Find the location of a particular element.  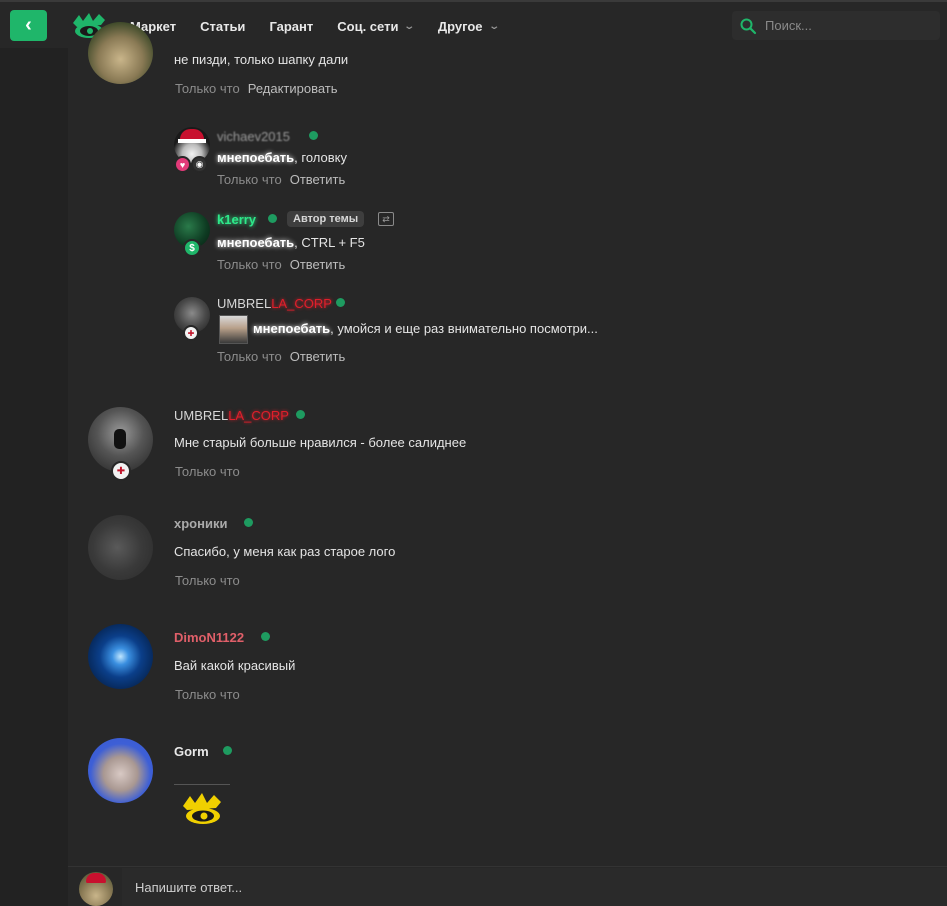

username: k1erry is located at coordinates (236, 219).